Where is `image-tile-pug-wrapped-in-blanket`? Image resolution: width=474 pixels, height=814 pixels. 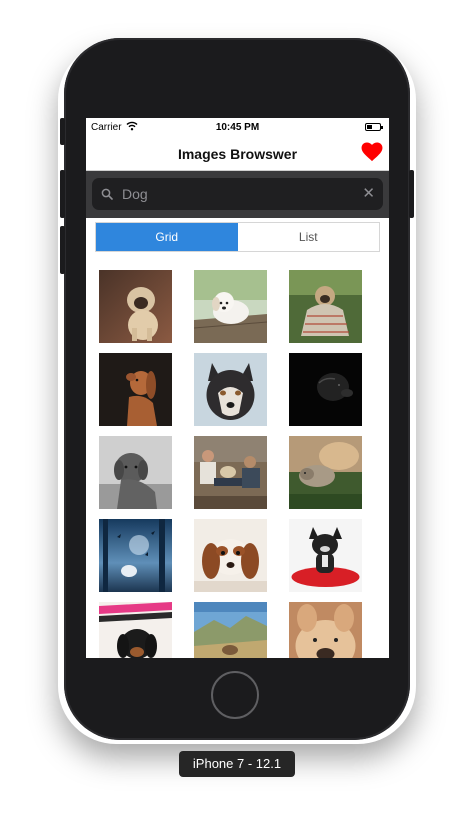 image-tile-pug-wrapped-in-blanket is located at coordinates (325, 306).